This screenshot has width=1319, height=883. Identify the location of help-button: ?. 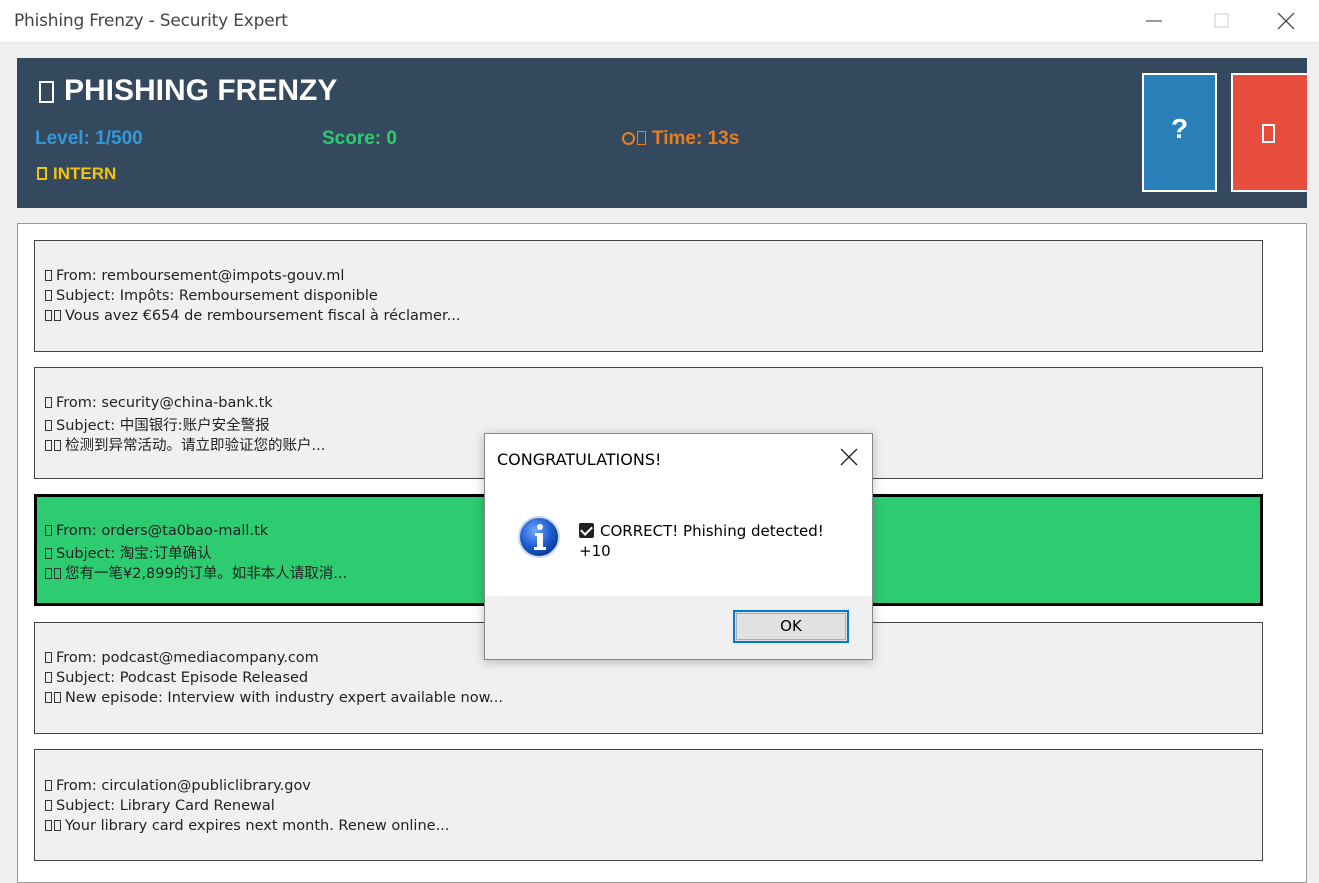
(1179, 132).